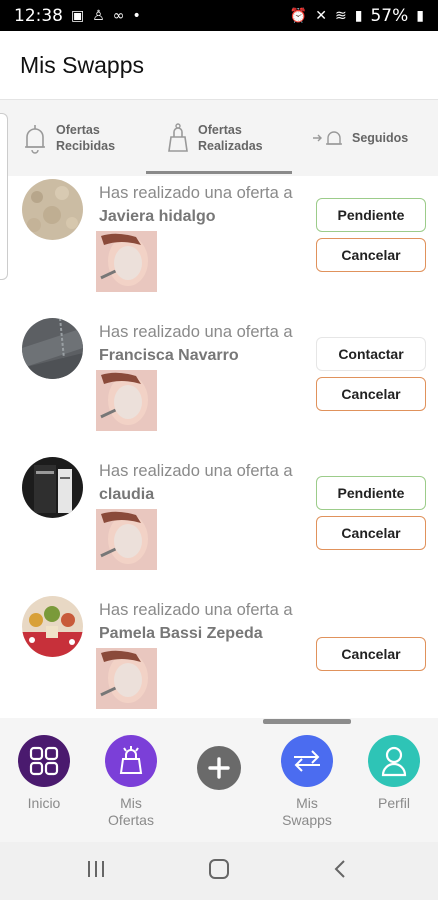  I want to click on tab-seguidos: Seguidos, so click(360, 138).